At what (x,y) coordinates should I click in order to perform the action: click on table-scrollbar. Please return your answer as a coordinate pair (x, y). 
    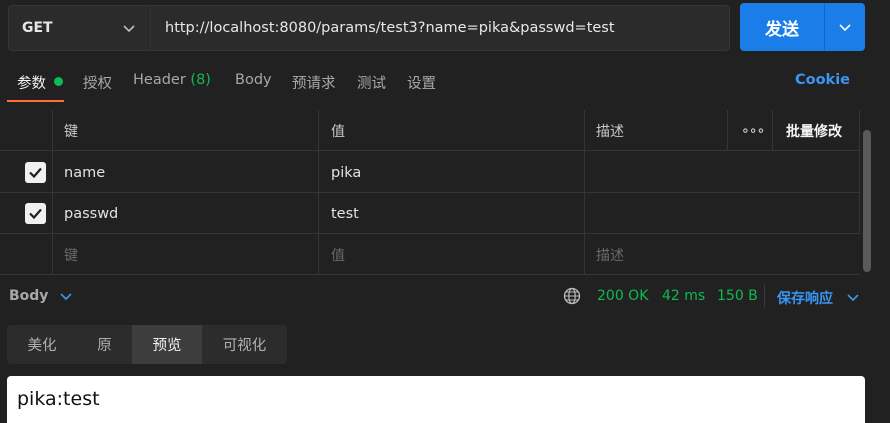
    Looking at the image, I should click on (867, 201).